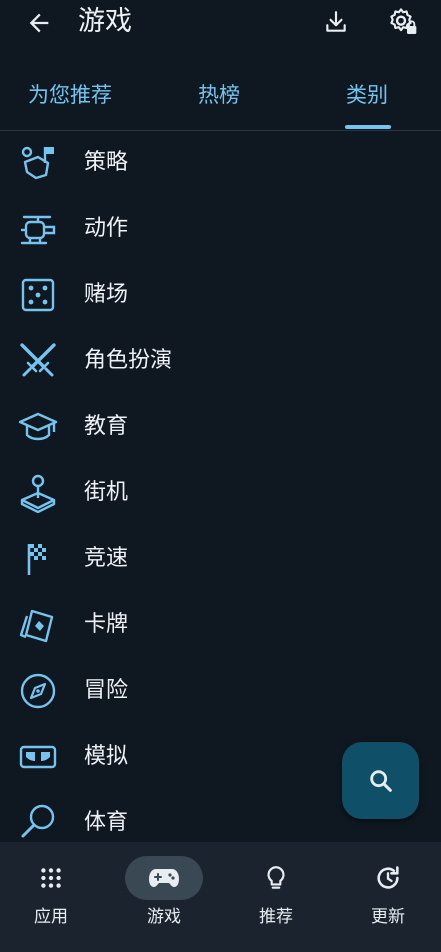 This screenshot has height=952, width=441. What do you see at coordinates (106, 492) in the screenshot?
I see `category-label: 街机` at bounding box center [106, 492].